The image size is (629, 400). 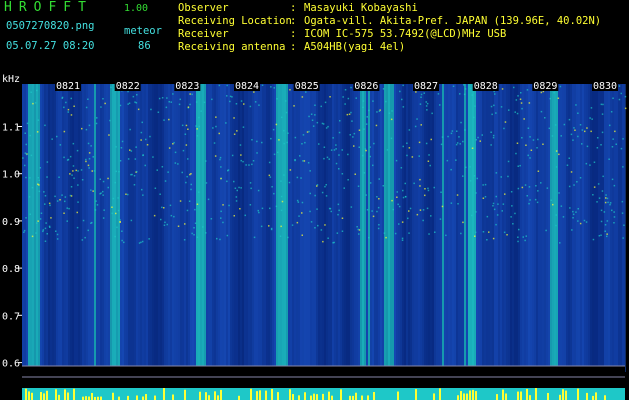 I want to click on y-axis: 1.1 1.0 0.9 0.8 0.7 0.6, so click(x=12, y=246).